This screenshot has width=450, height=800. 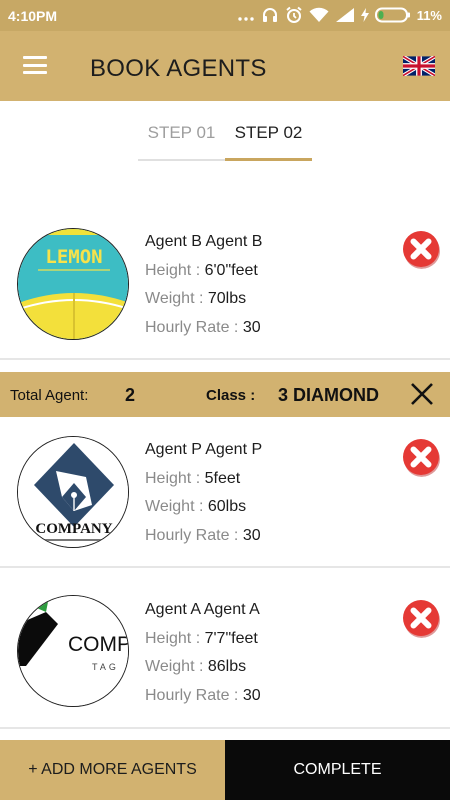 I want to click on signal-icon, so click(x=344, y=15).